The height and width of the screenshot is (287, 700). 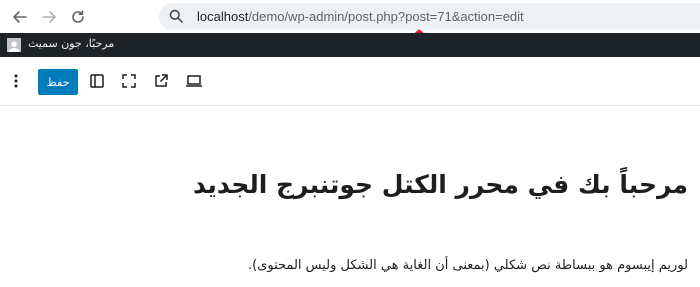 I want to click on settings-sidebar-button, so click(x=97, y=81).